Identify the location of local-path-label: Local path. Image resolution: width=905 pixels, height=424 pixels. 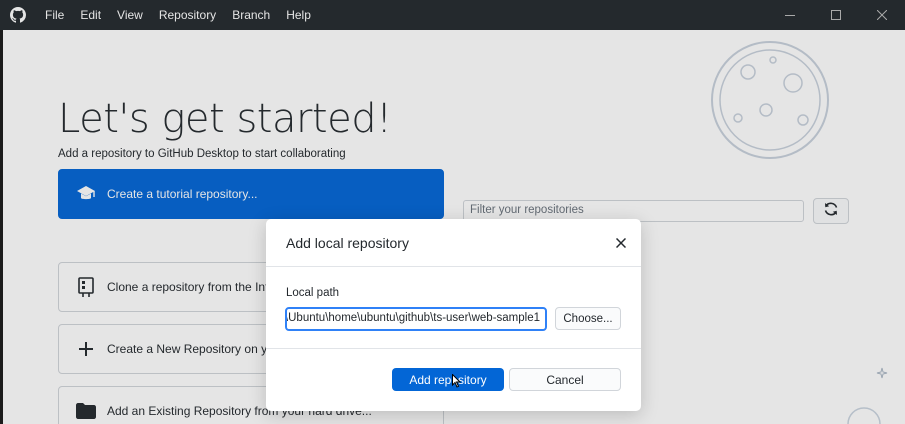
(313, 293).